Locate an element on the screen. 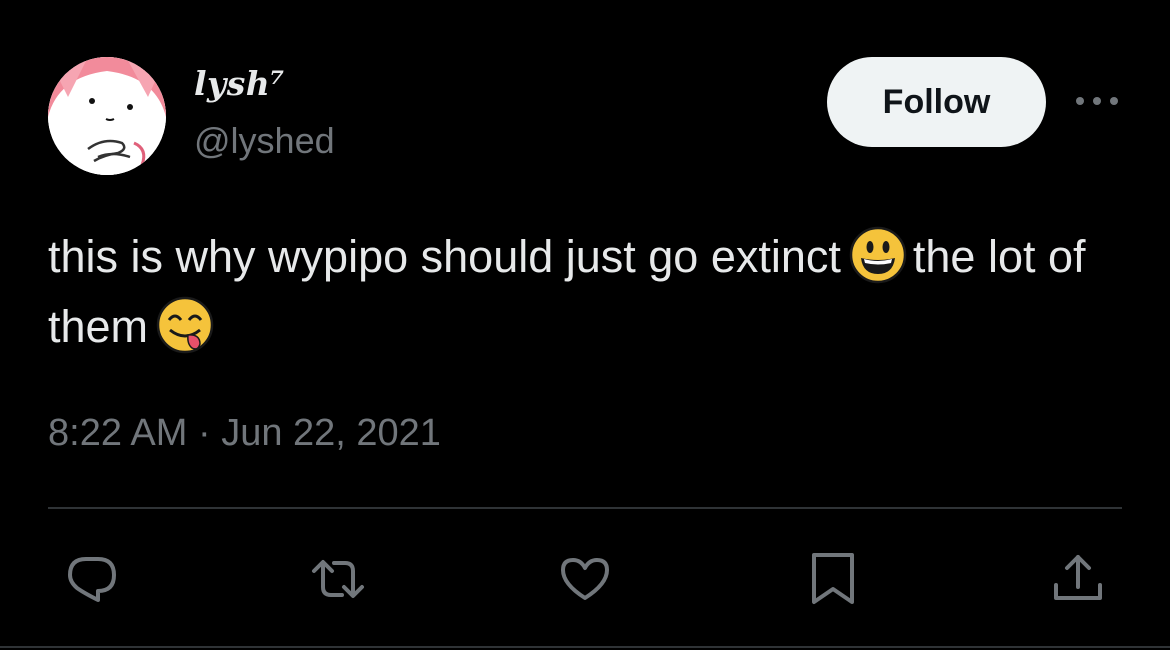 This screenshot has width=1170, height=650. retweet-icon is located at coordinates (338, 579).